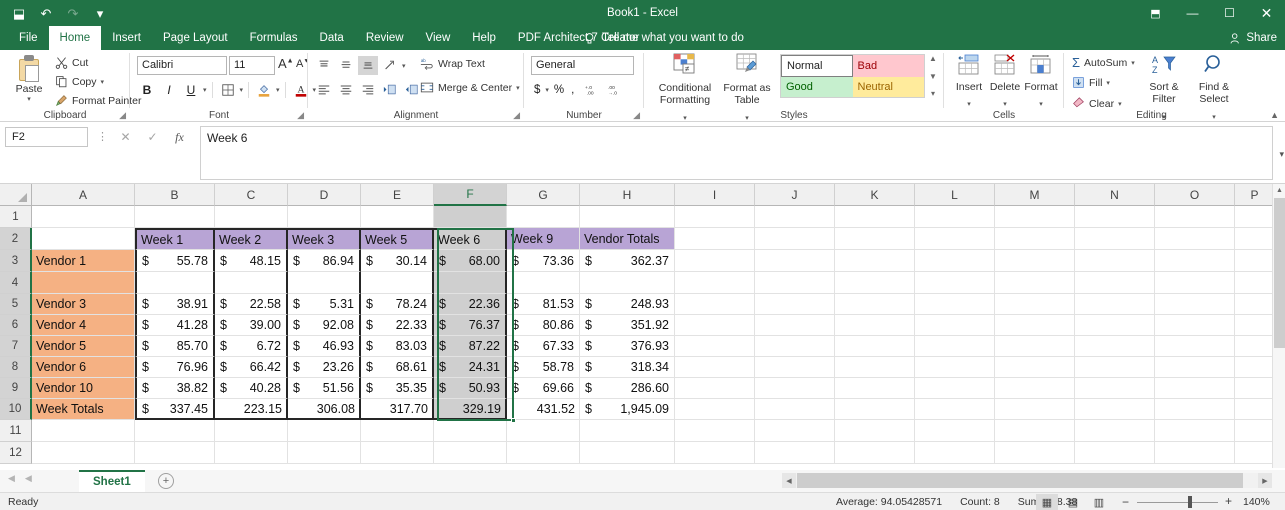  Describe the element at coordinates (1279, 273) in the screenshot. I see `vertical-scroll-thumb` at that location.